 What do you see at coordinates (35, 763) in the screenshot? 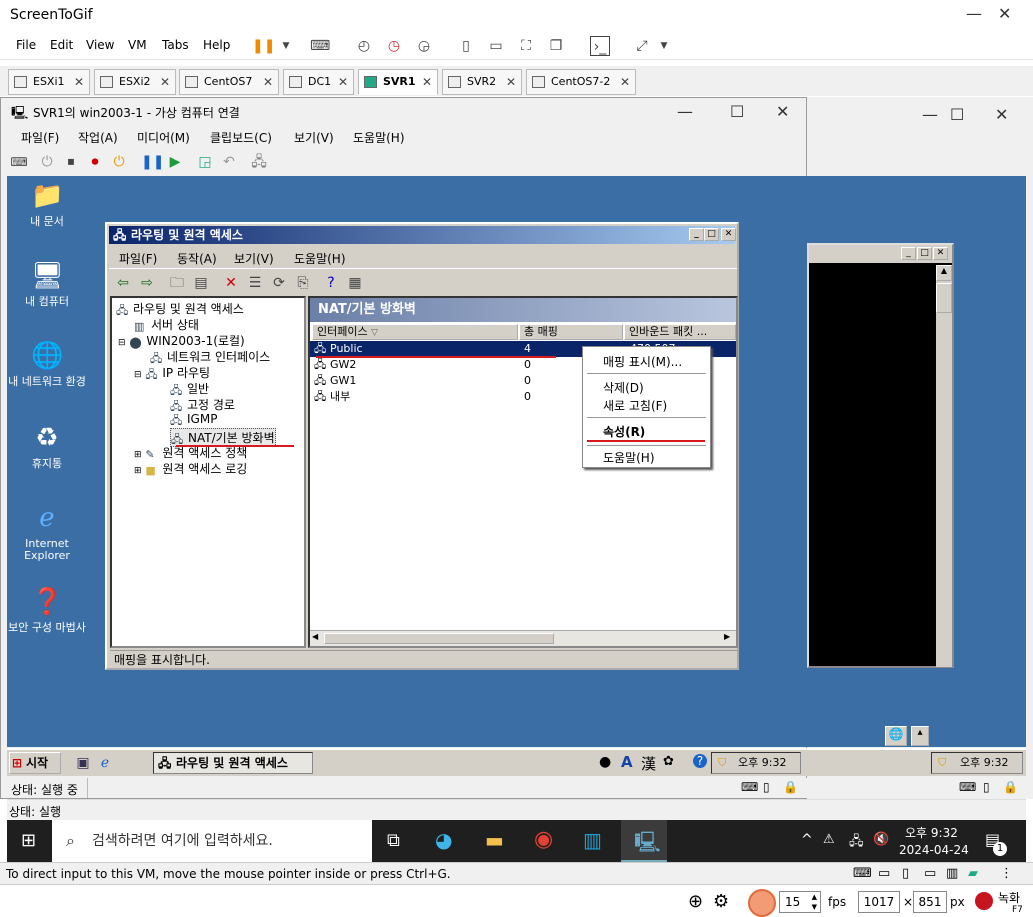
I see `start-button: ⊞ 시작` at bounding box center [35, 763].